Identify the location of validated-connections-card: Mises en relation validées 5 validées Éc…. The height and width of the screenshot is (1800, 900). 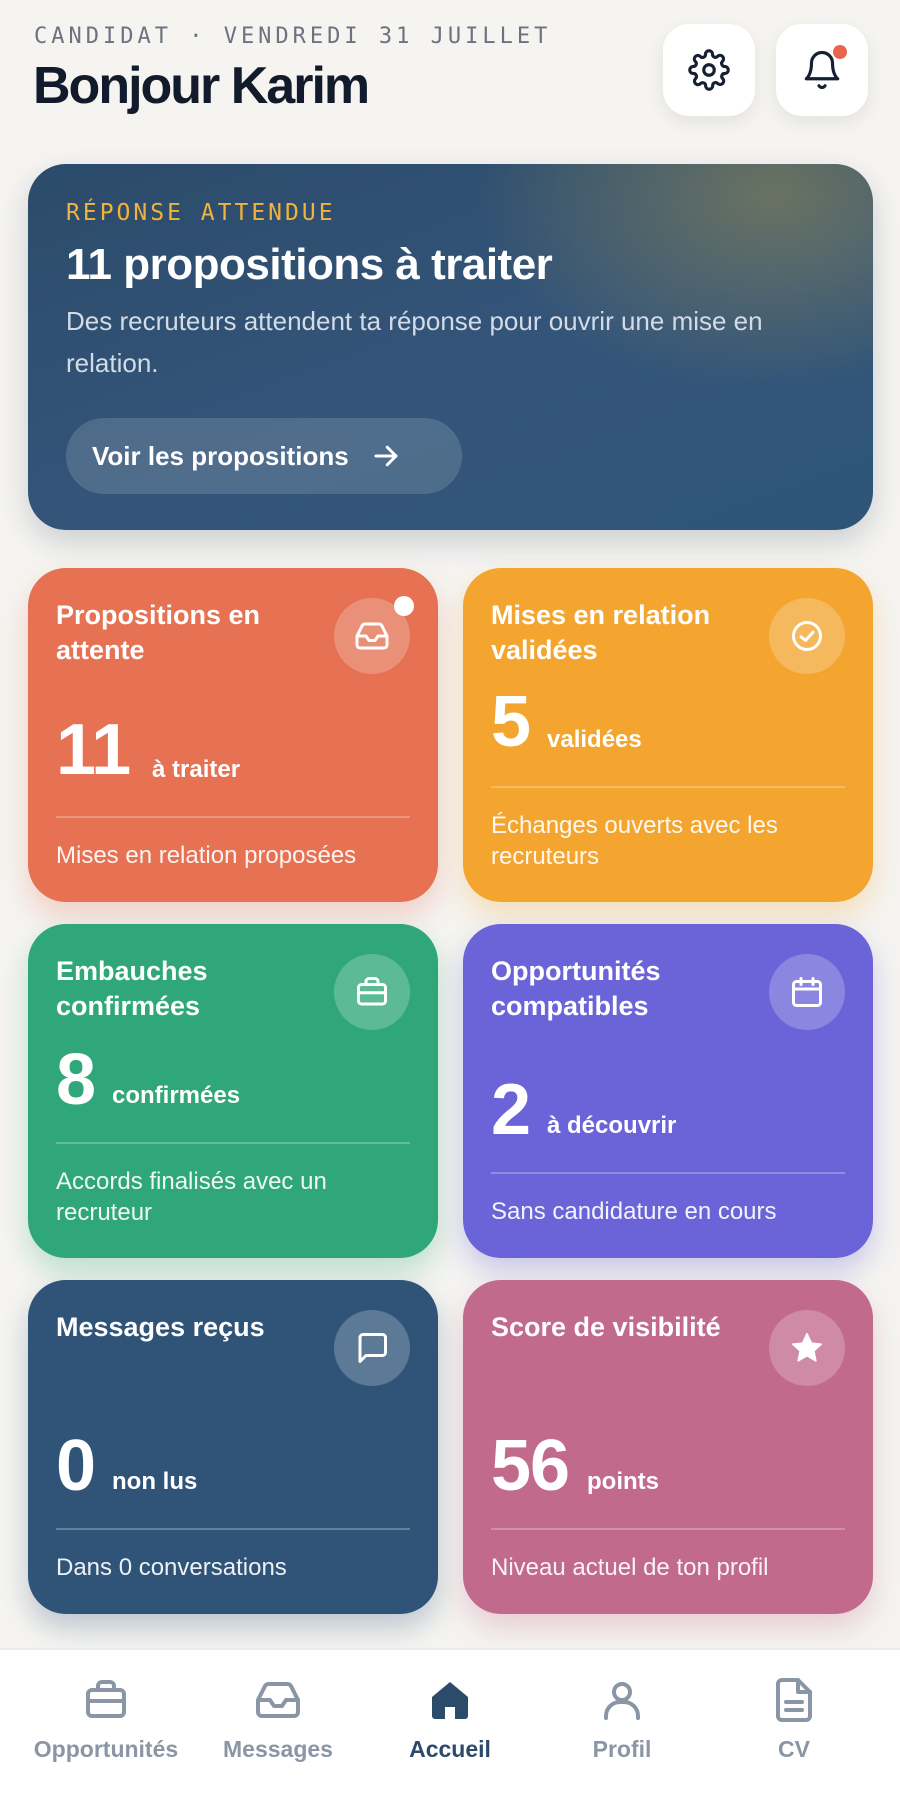
(668, 735).